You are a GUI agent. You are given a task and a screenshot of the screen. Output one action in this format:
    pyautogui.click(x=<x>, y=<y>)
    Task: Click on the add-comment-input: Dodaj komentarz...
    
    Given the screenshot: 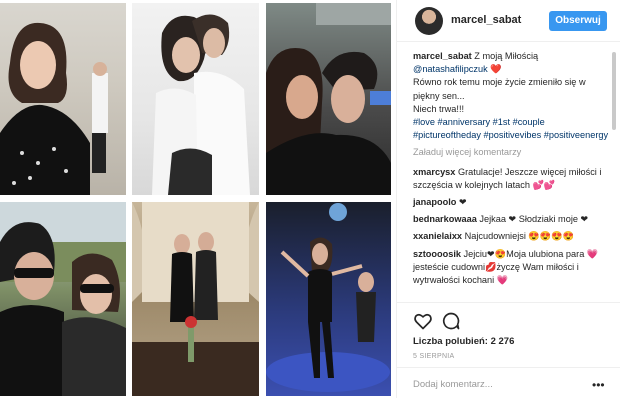 What is the action you would take?
    pyautogui.click(x=453, y=384)
    